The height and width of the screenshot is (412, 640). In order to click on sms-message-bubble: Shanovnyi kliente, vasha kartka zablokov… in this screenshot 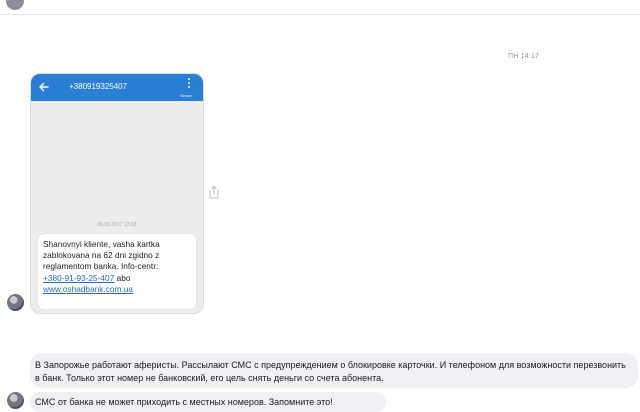, I will do `click(117, 271)`.